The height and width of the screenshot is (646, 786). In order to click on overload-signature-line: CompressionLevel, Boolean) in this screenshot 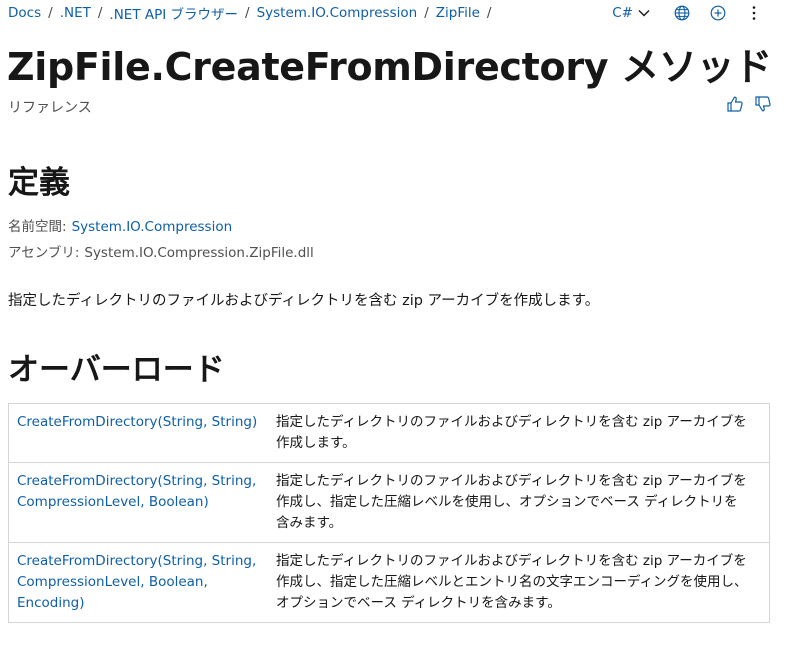, I will do `click(113, 502)`.